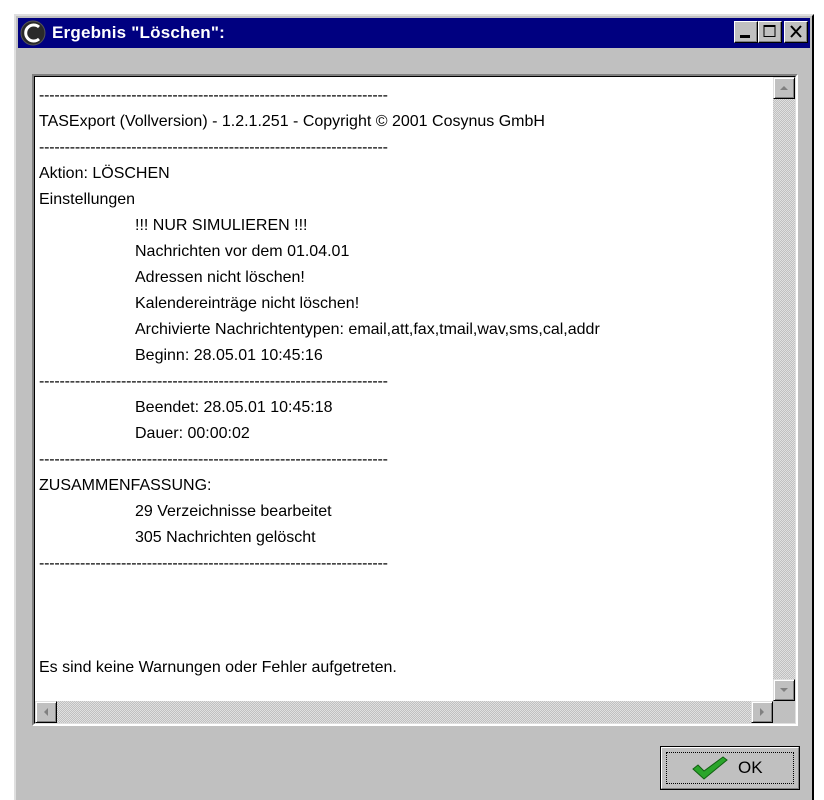 This screenshot has width=824, height=800. I want to click on maximize-icon, so click(769, 31).